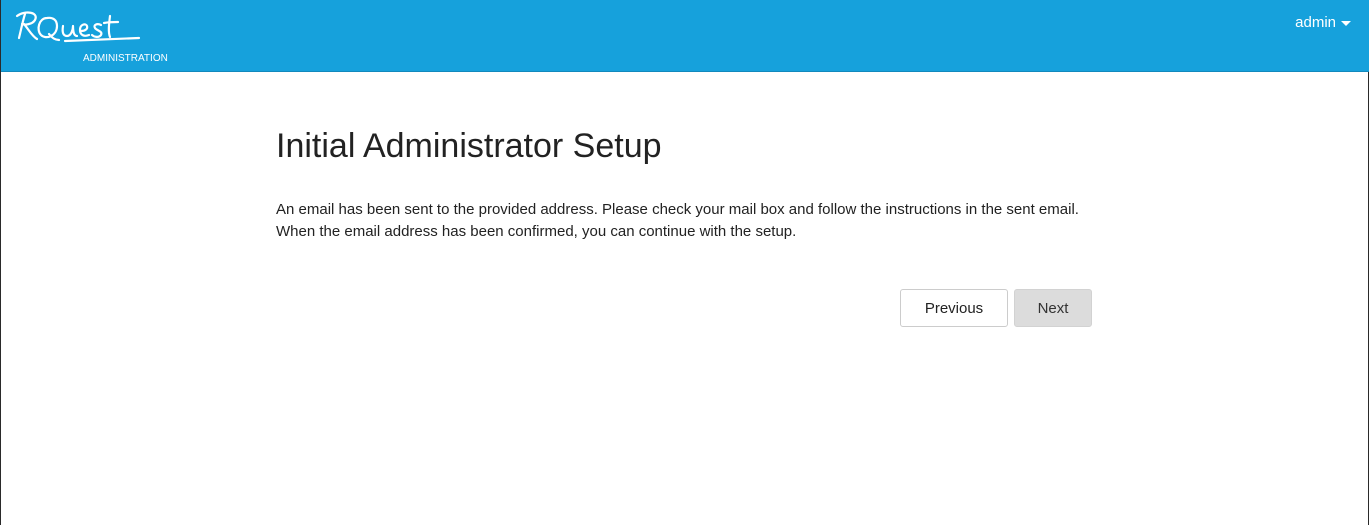 This screenshot has width=1369, height=525. Describe the element at coordinates (1053, 308) in the screenshot. I see `next-button: Next` at that location.